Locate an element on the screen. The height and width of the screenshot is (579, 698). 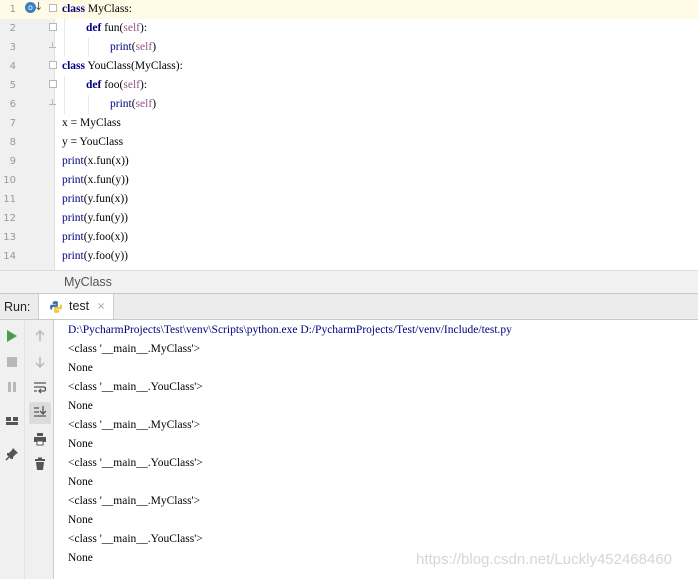
code-line: 12 print(y.fun(y)) is located at coordinates (349, 218).